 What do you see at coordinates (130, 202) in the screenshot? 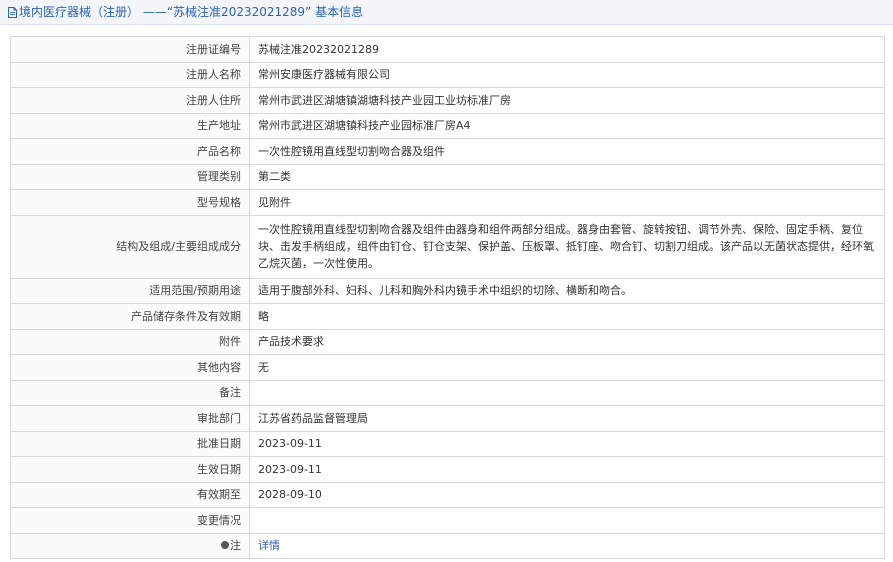
I see `row-label: 型号规格` at bounding box center [130, 202].